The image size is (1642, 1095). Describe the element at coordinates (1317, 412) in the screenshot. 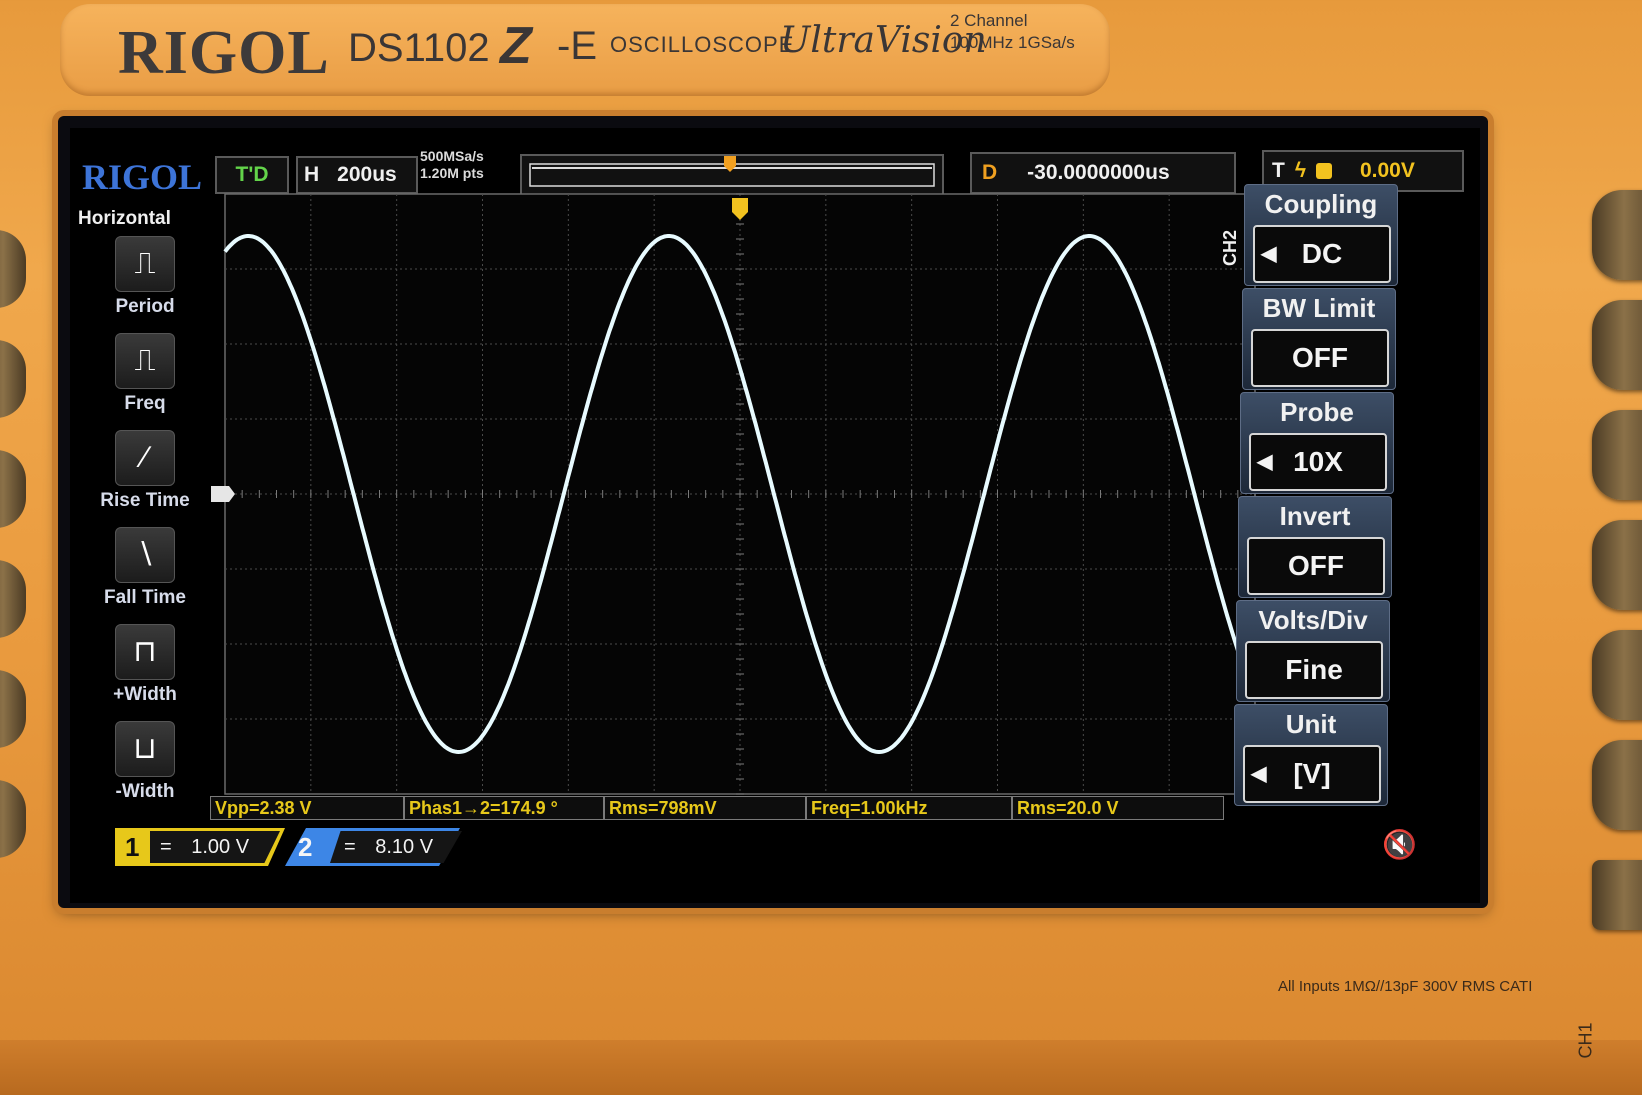

I see `channel-menu-title: Probe` at that location.